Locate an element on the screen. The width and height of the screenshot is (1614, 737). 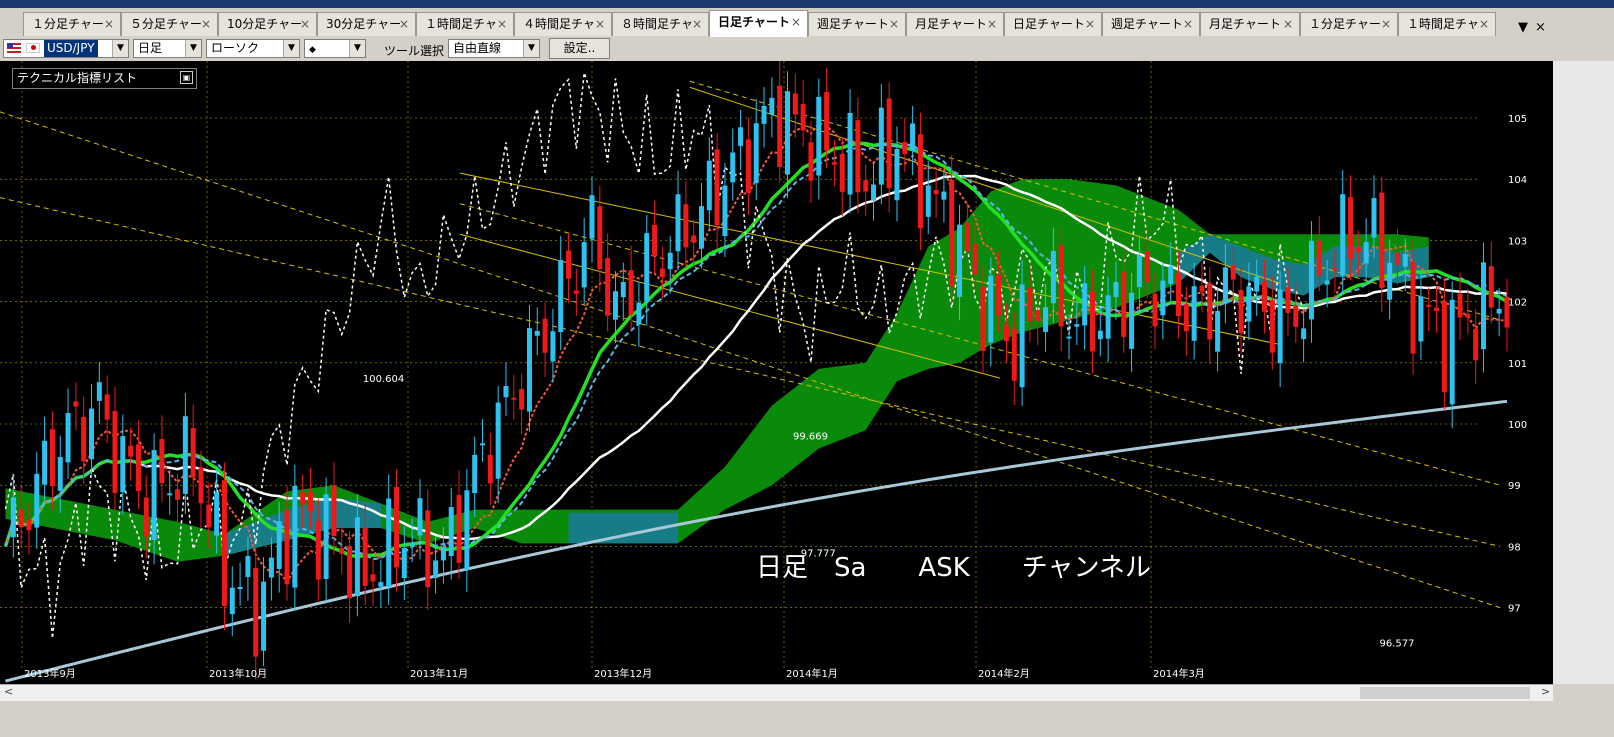
scroll-thumb is located at coordinates (1445, 693).